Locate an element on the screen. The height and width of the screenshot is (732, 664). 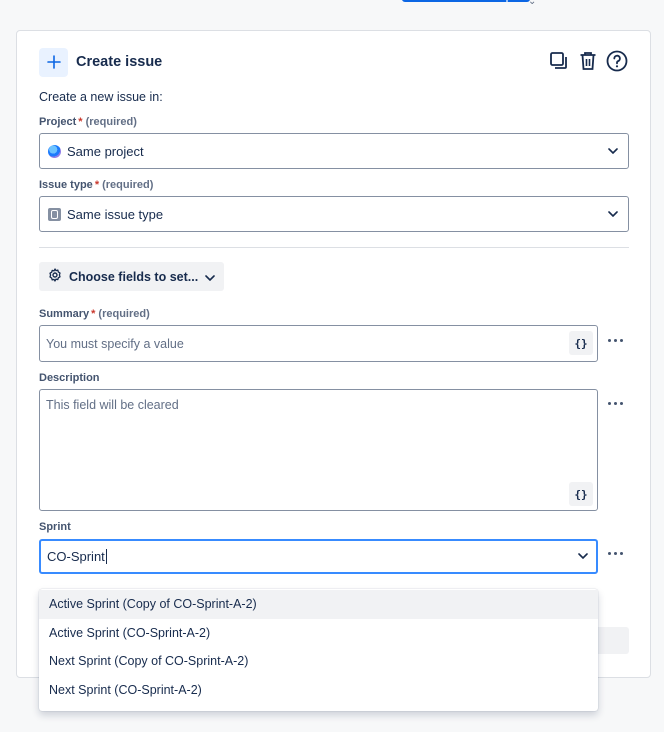
panel-header: Create issue is located at coordinates (100, 62).